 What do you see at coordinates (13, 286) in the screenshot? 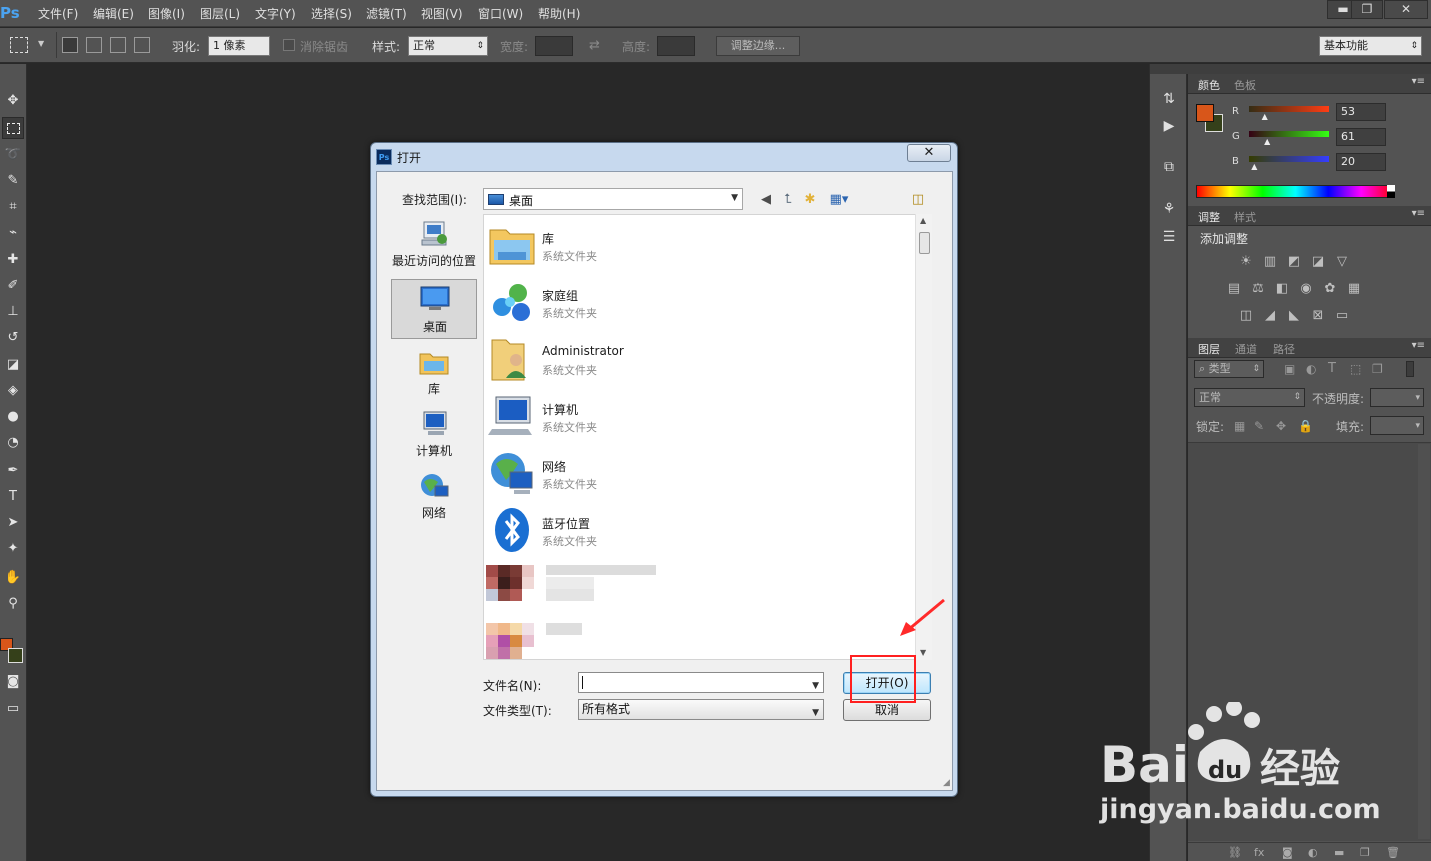
I see `brush-tool-icon: ✐` at bounding box center [13, 286].